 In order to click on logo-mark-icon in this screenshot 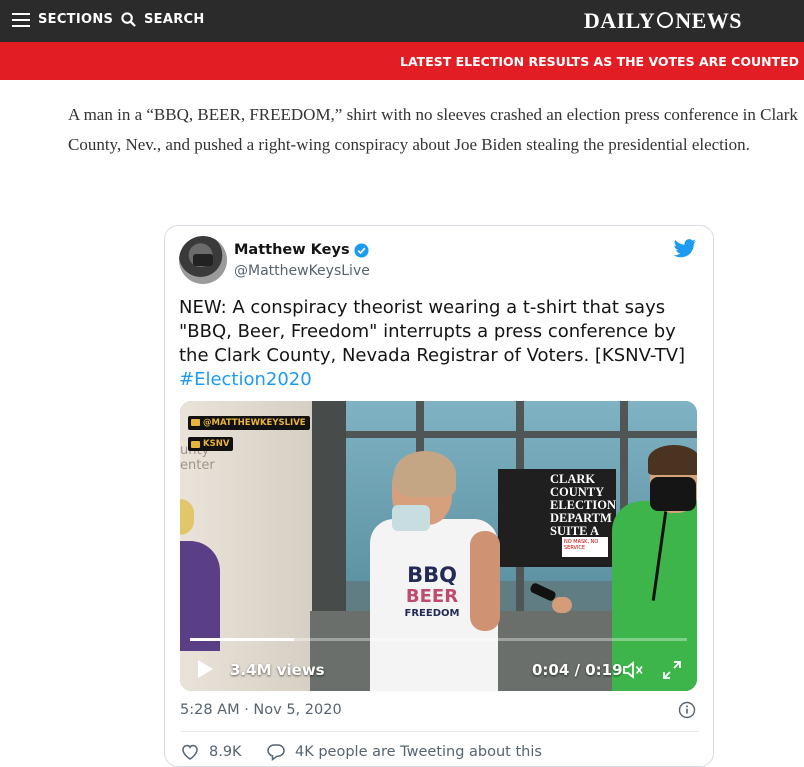, I will do `click(665, 20)`.